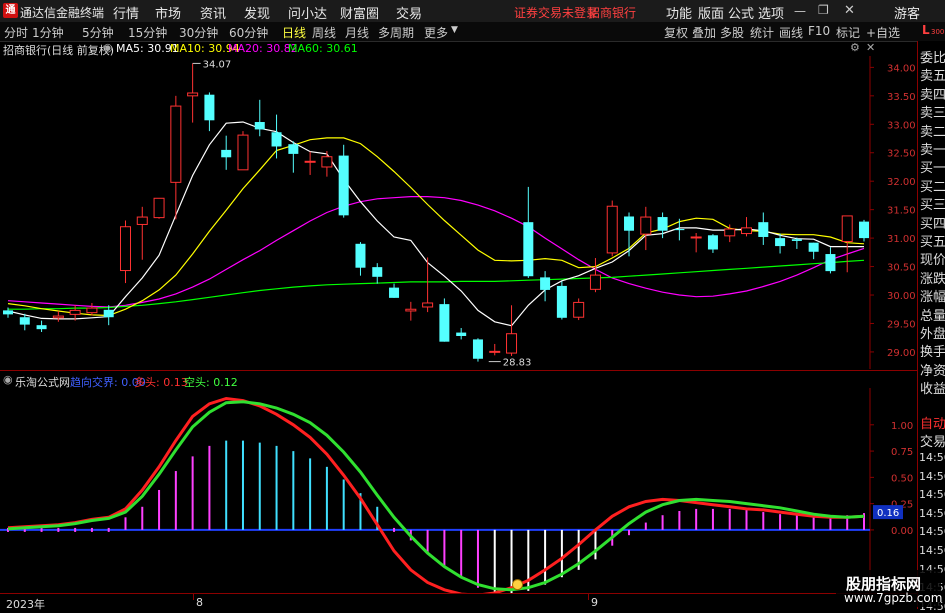  What do you see at coordinates (932, 334) in the screenshot?
I see `panel-item: 外盘` at bounding box center [932, 334].